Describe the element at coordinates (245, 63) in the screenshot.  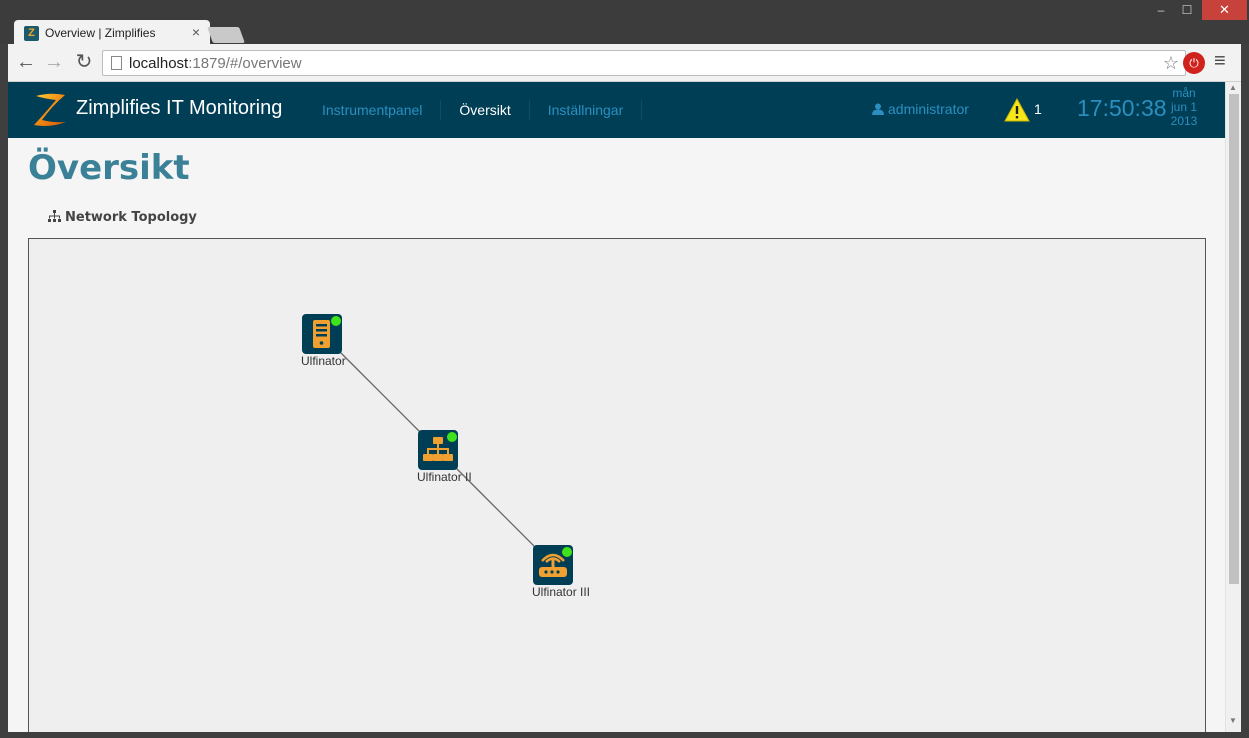
I see `url-path: :1879/#/overview` at that location.